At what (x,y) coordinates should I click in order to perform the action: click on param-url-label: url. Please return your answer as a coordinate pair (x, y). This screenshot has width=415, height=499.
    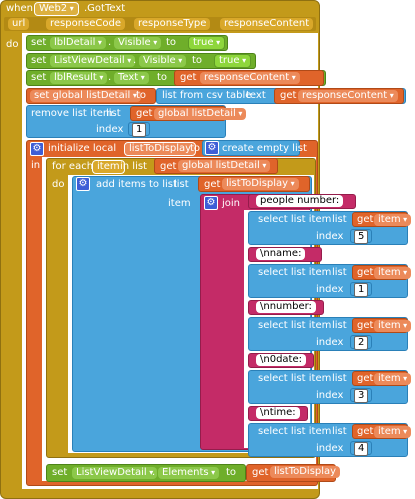
    Looking at the image, I should click on (19, 23).